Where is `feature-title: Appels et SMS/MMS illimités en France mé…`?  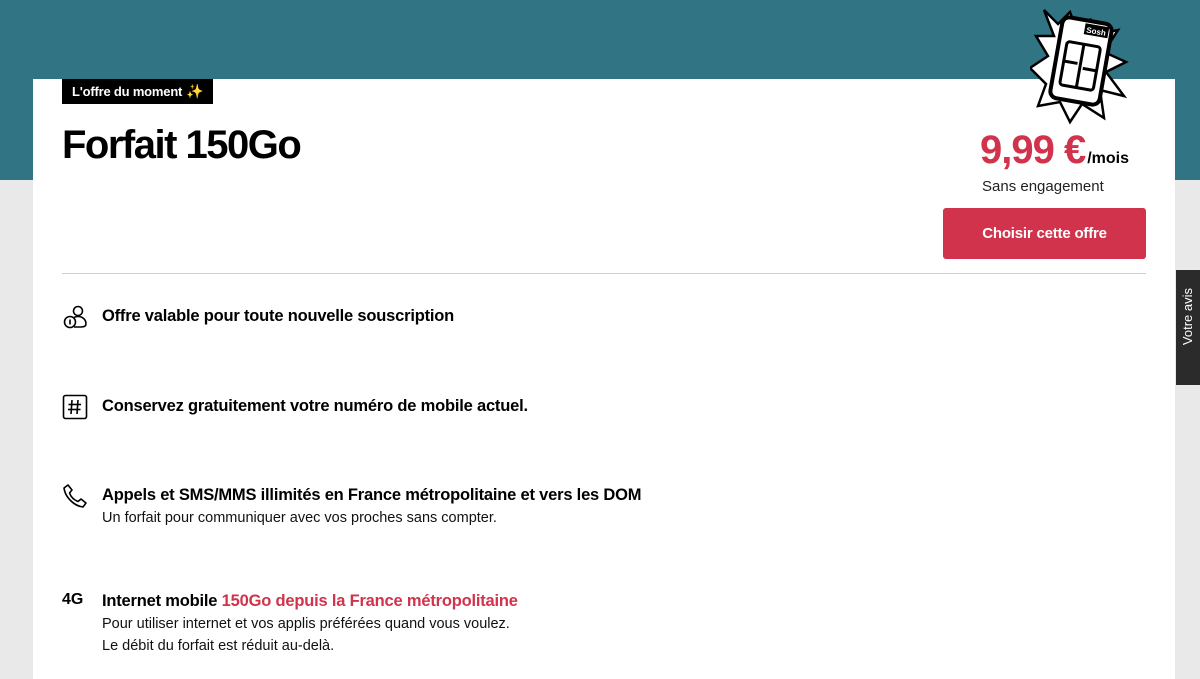 feature-title: Appels et SMS/MMS illimités en France mé… is located at coordinates (372, 495).